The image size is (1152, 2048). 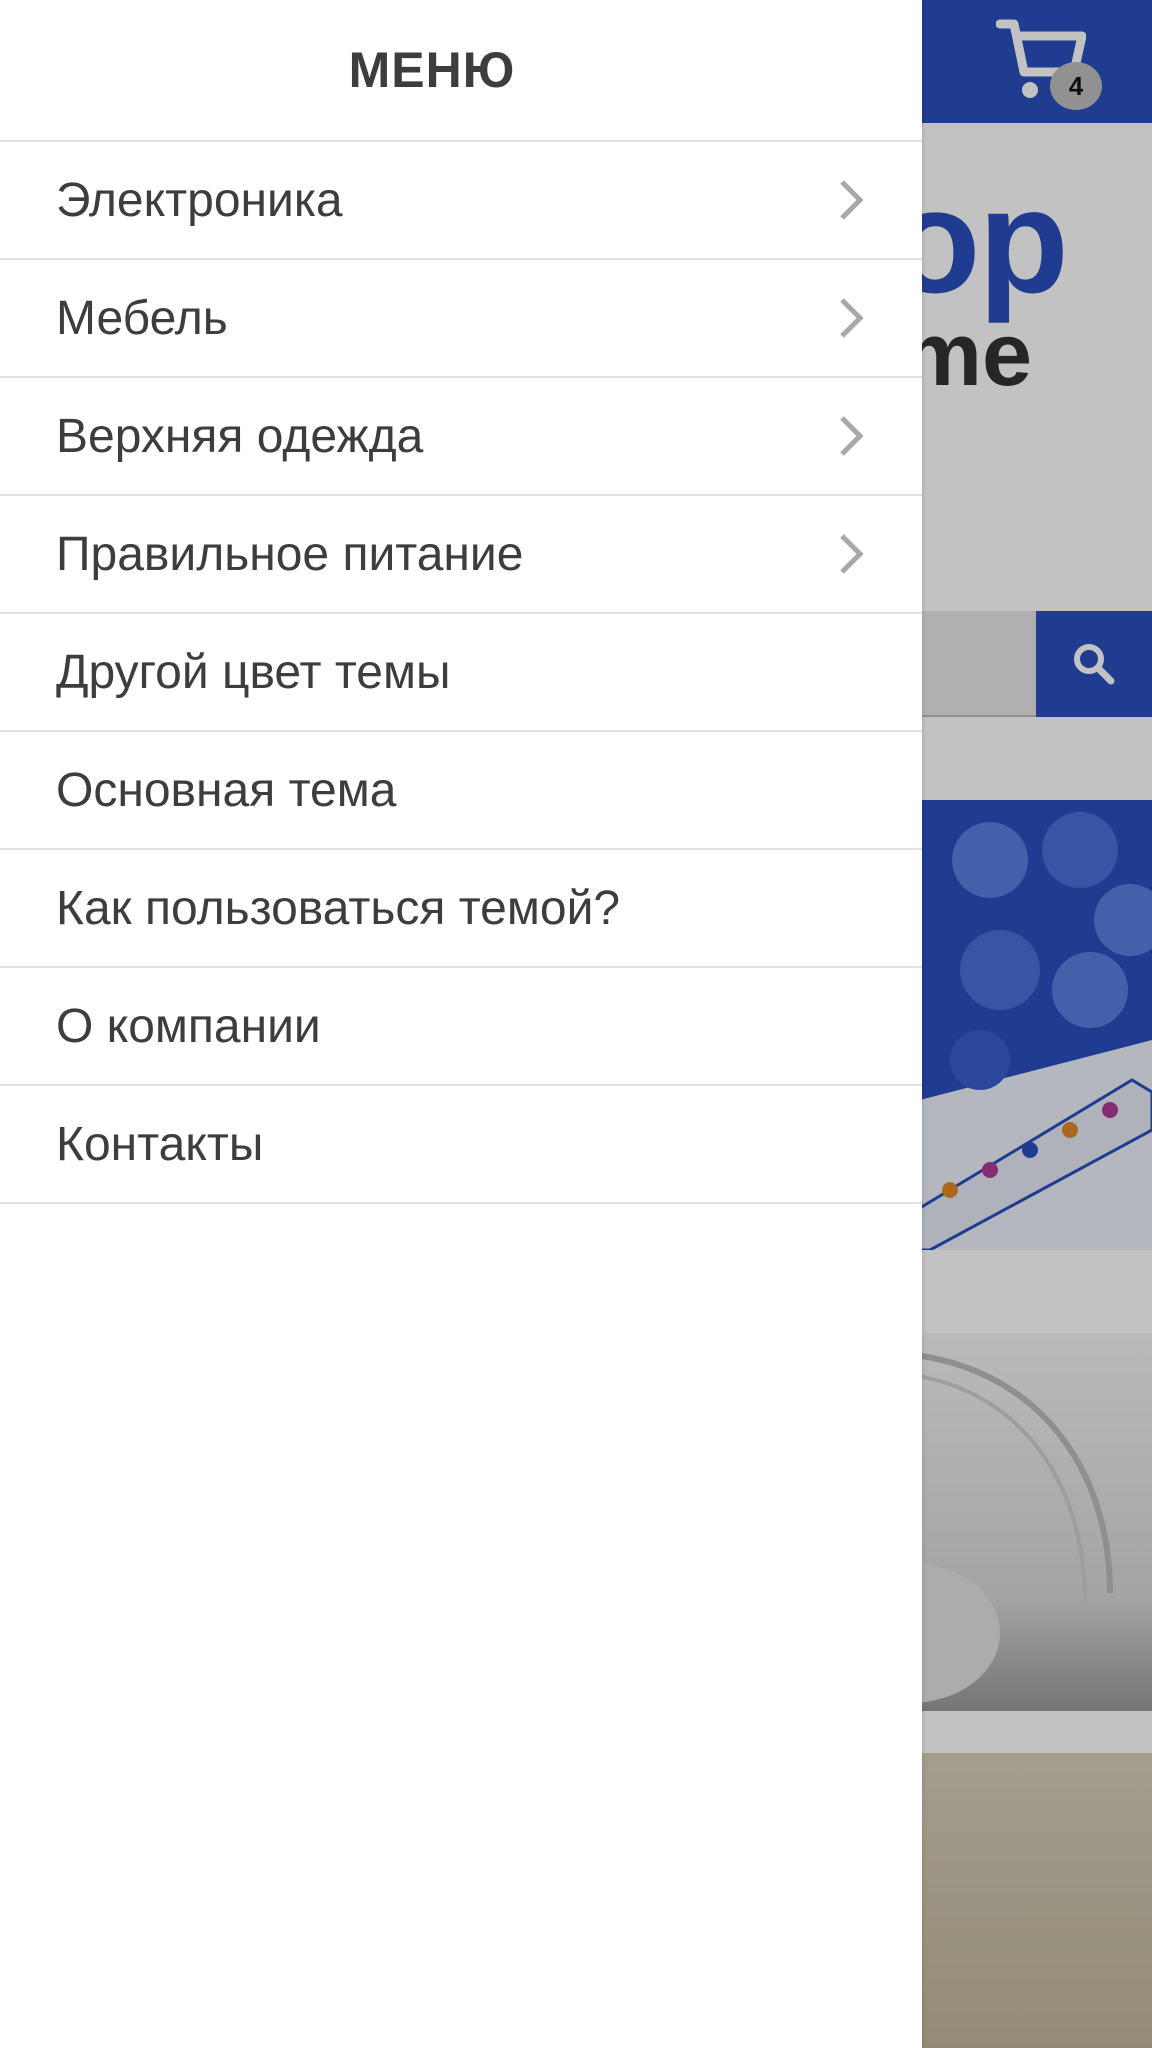 What do you see at coordinates (240, 436) in the screenshot?
I see `menu-item-label: Верхняя одежда` at bounding box center [240, 436].